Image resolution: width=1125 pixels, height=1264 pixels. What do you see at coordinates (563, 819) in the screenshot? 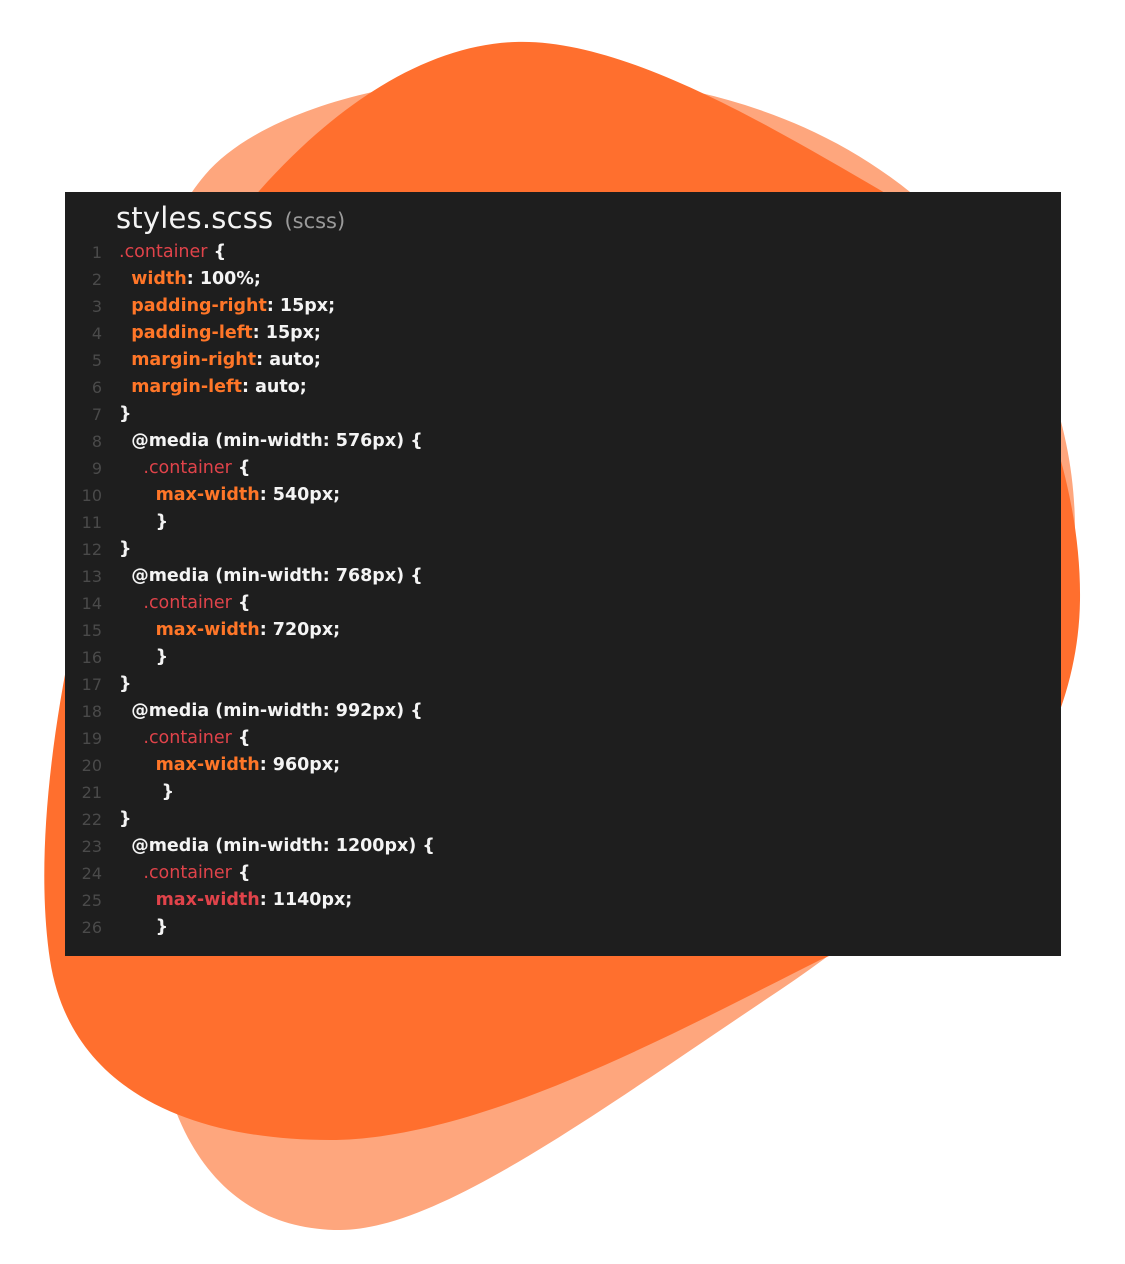
I see `code-line: 22}` at bounding box center [563, 819].